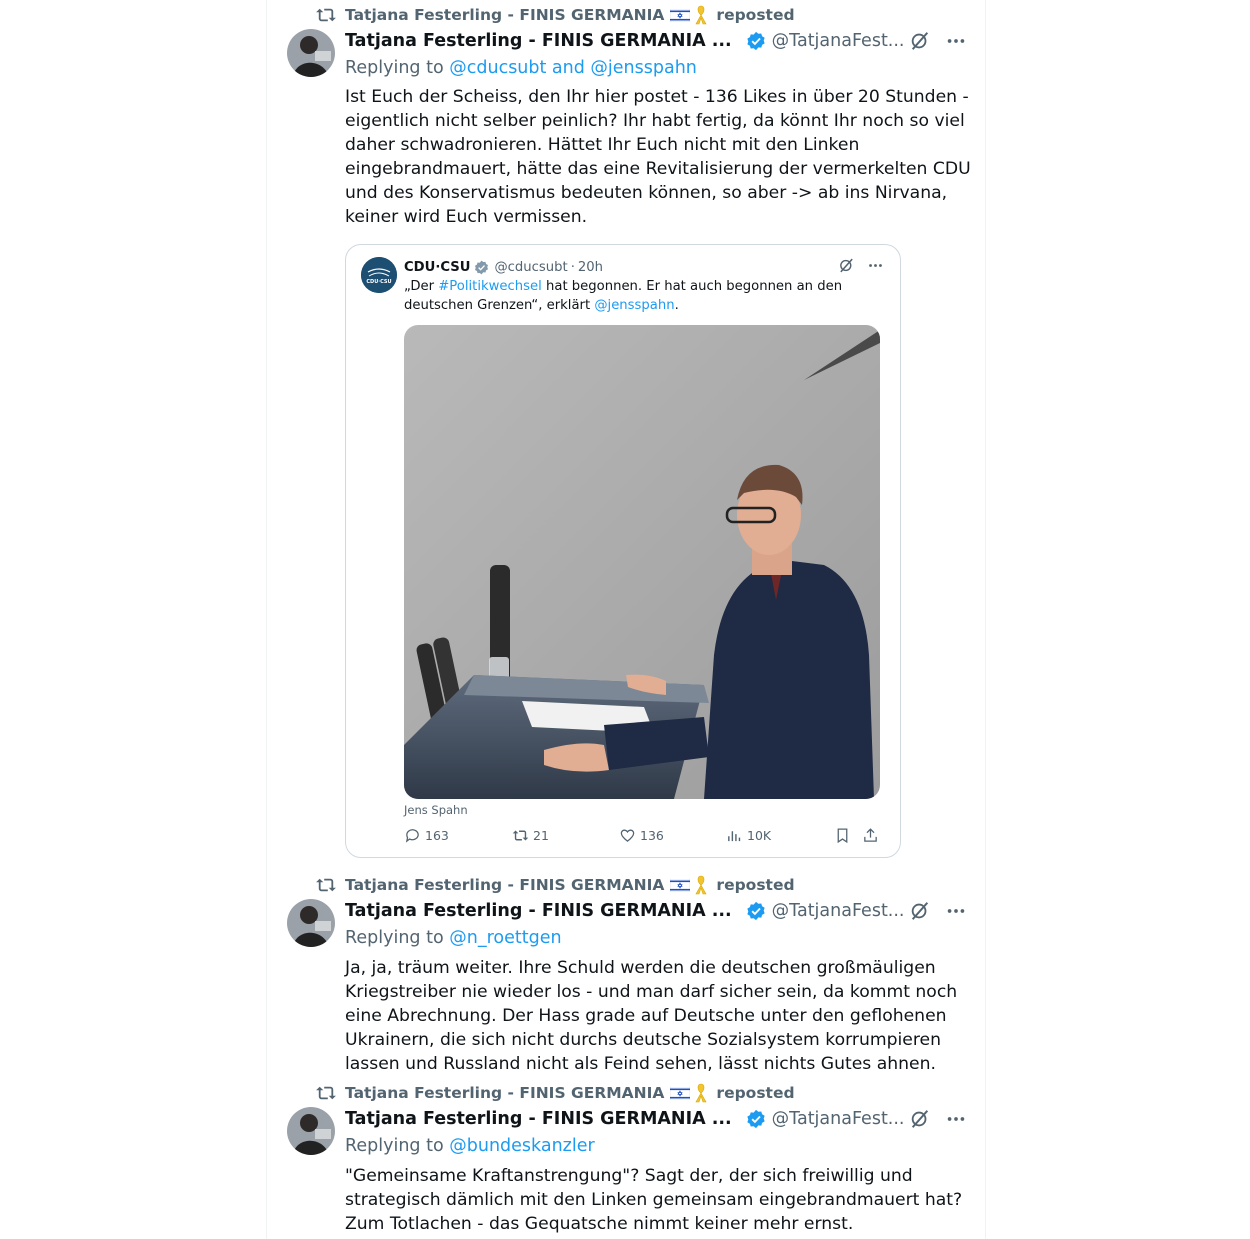 The image size is (1250, 1239). Describe the element at coordinates (541, 835) in the screenshot. I see `repost-count: 21` at that location.